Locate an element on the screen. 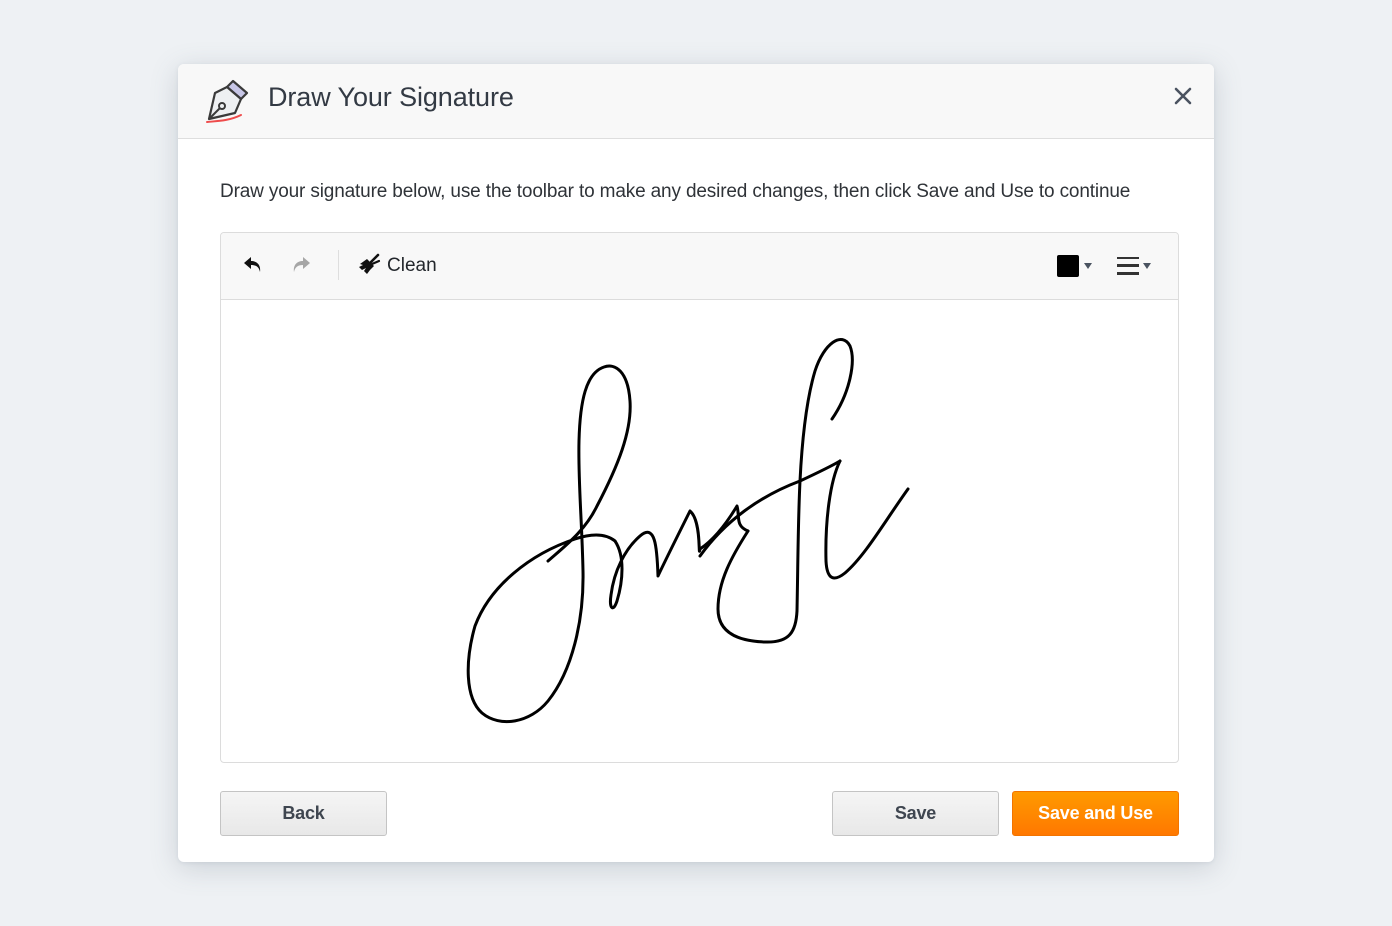 The image size is (1392, 926). redo-icon is located at coordinates (301, 266).